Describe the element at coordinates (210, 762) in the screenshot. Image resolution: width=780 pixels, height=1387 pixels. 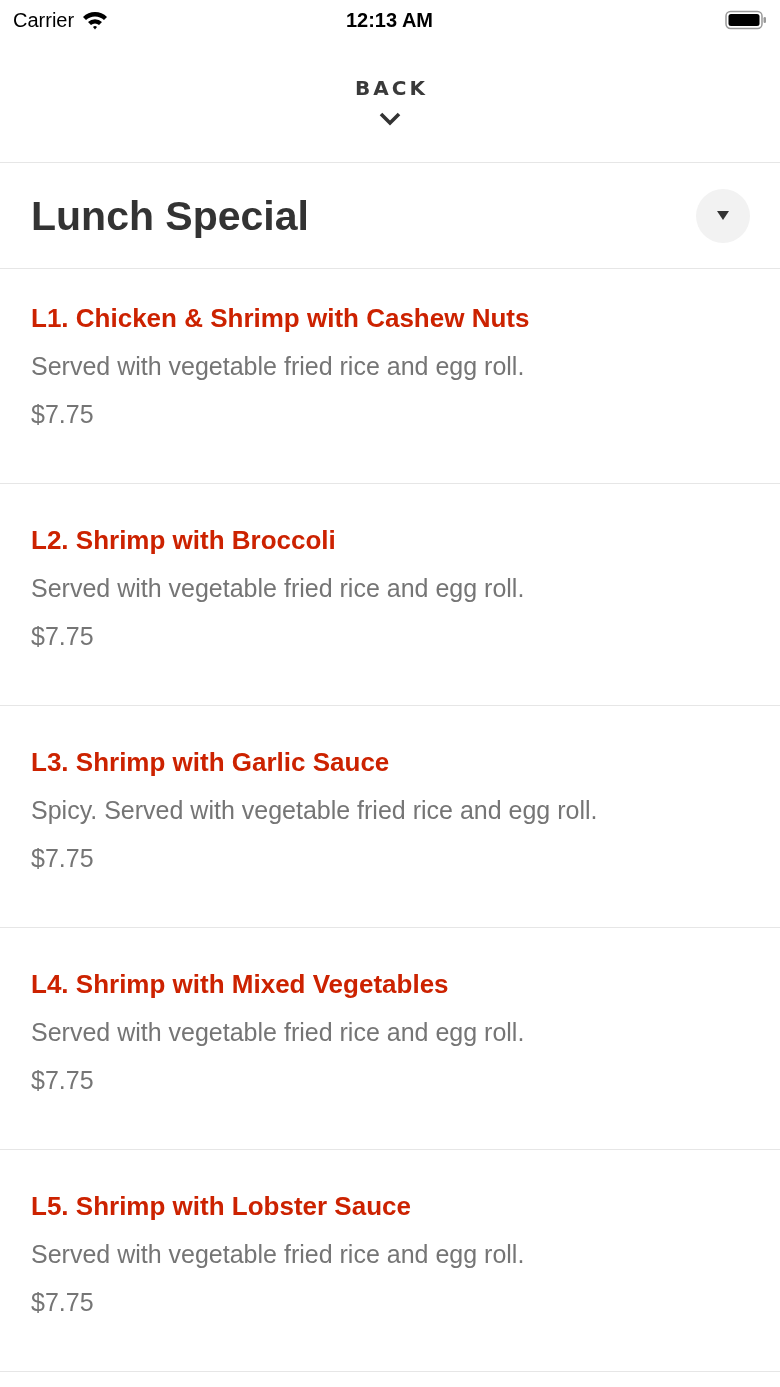
I see `item-name: L3. Shrimp with Garlic Sauce` at that location.